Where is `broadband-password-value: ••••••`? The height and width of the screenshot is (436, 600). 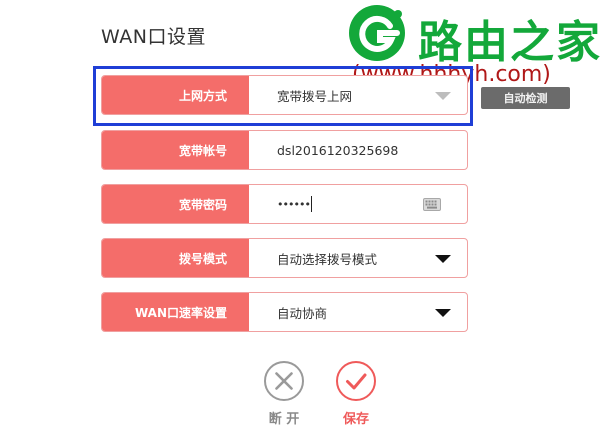
broadband-password-value: •••••• is located at coordinates (294, 204).